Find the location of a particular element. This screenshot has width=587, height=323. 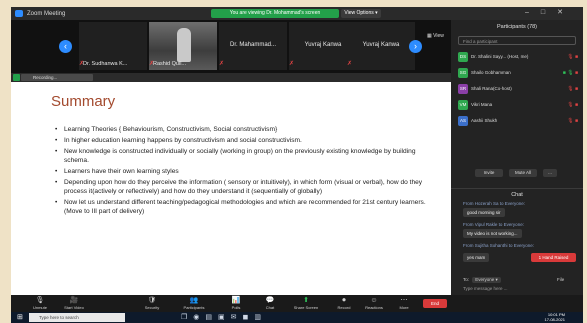

participants-button: 👥 Participants is located at coordinates (194, 303).